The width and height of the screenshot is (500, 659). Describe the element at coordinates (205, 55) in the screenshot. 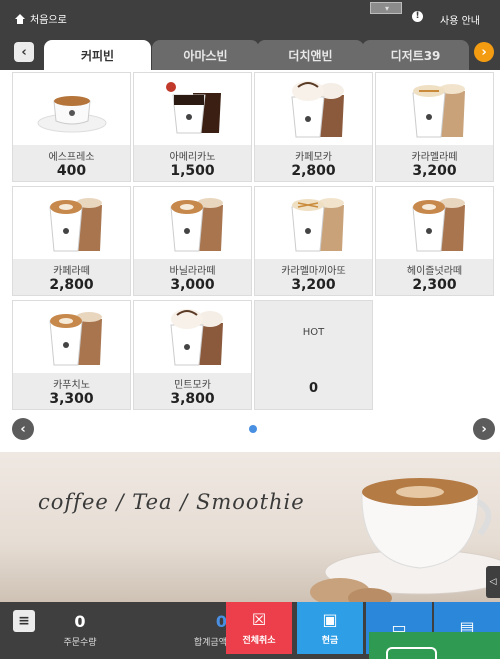

I see `tab-amasbin: 아마스빈` at that location.